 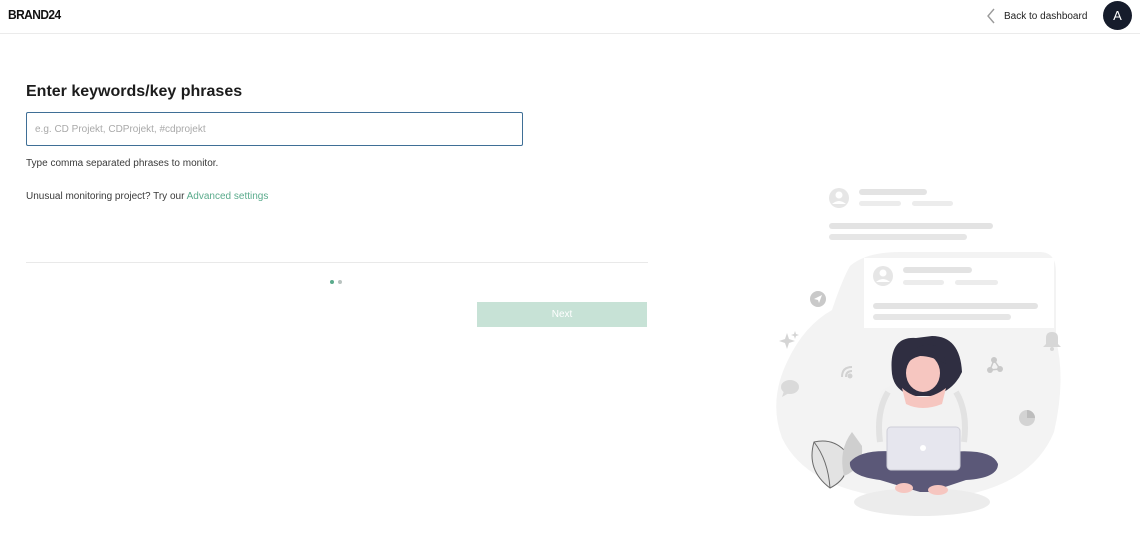 What do you see at coordinates (274, 129) in the screenshot?
I see `keywords-input` at bounding box center [274, 129].